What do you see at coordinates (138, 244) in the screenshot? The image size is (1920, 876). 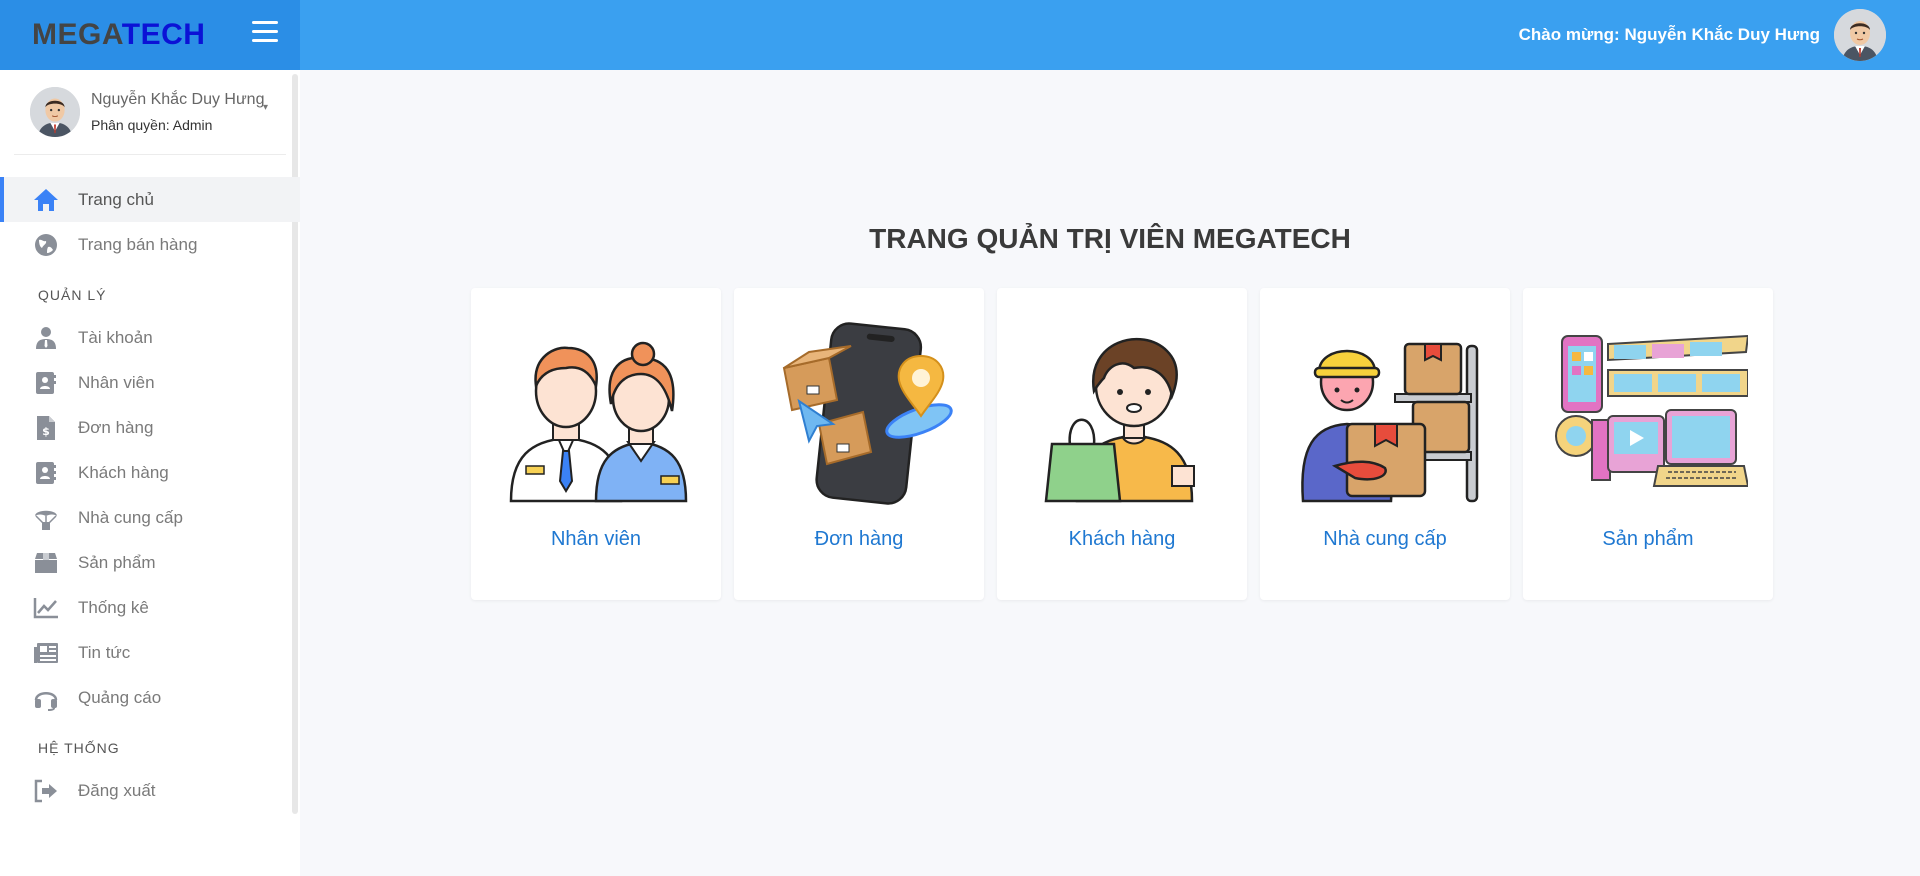 I see `sidebar-item-label: Trang bán hàng` at bounding box center [138, 244].